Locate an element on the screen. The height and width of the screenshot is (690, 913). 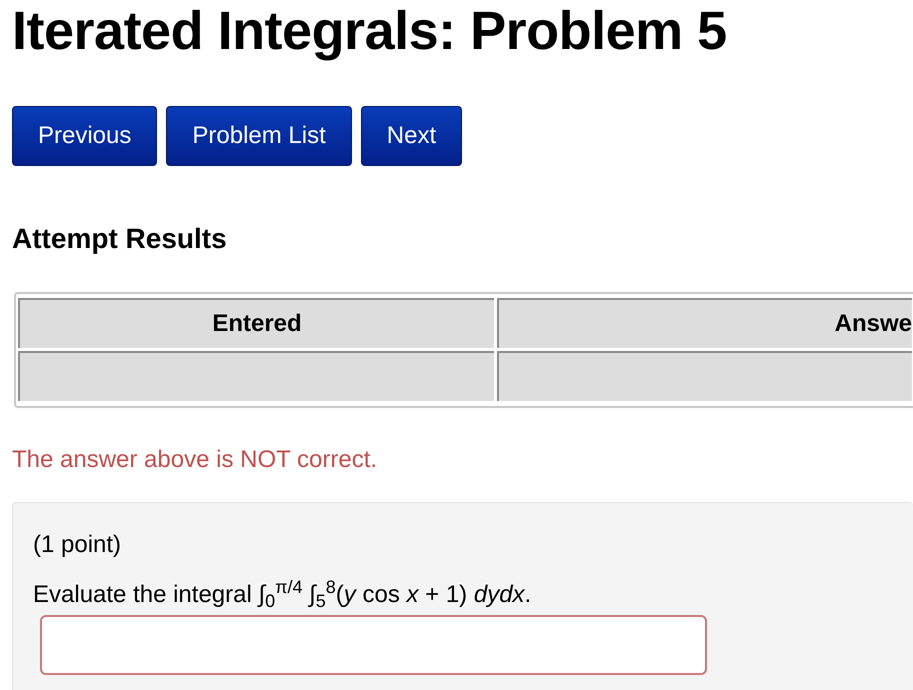
nav-button: Problem List is located at coordinates (259, 136).